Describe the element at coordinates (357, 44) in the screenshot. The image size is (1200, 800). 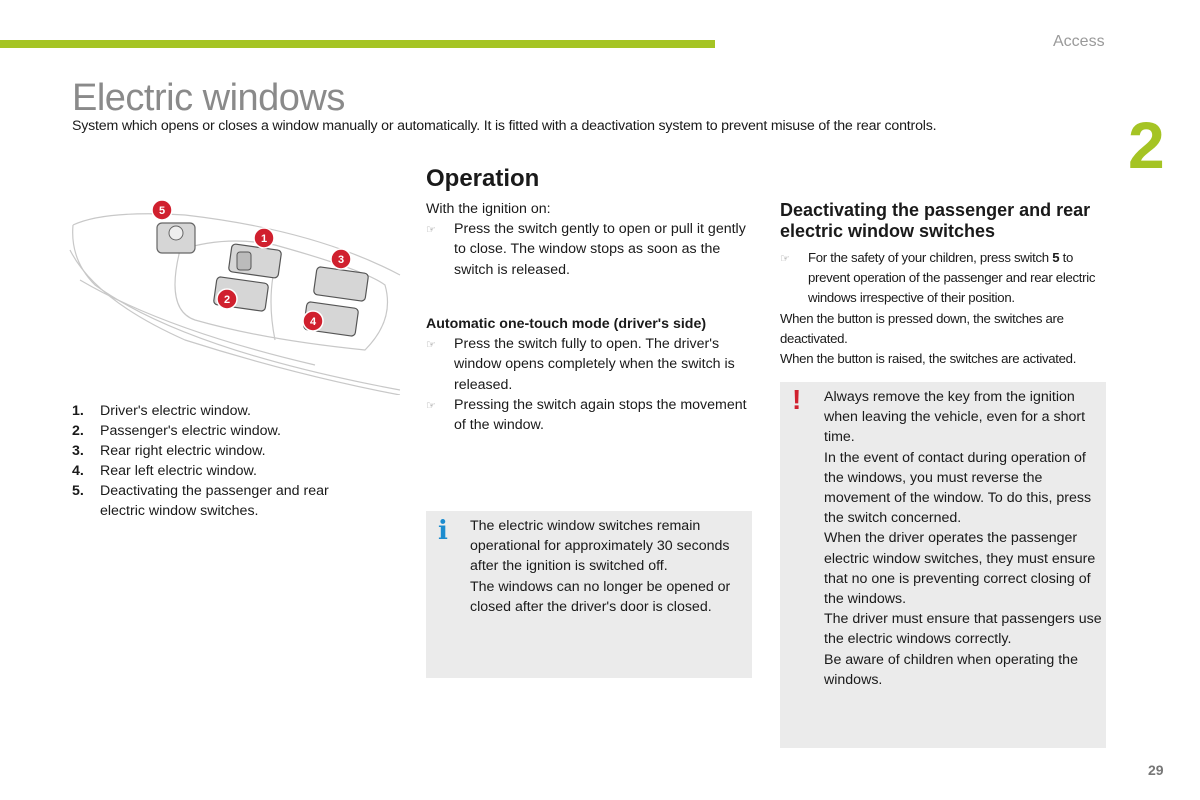
I see `header-accent-bar` at that location.